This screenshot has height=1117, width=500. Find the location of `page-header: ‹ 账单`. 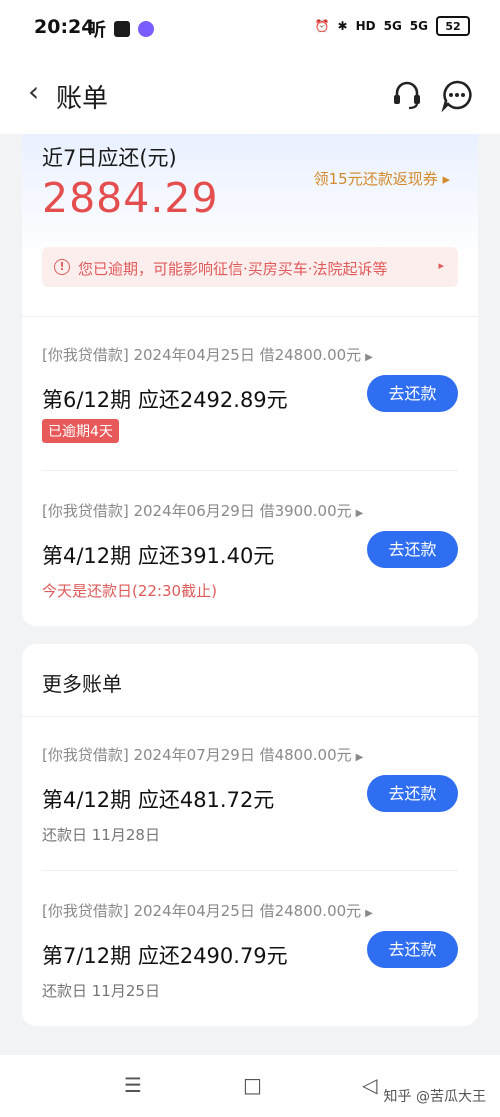

page-header: ‹ 账单 is located at coordinates (250, 95).